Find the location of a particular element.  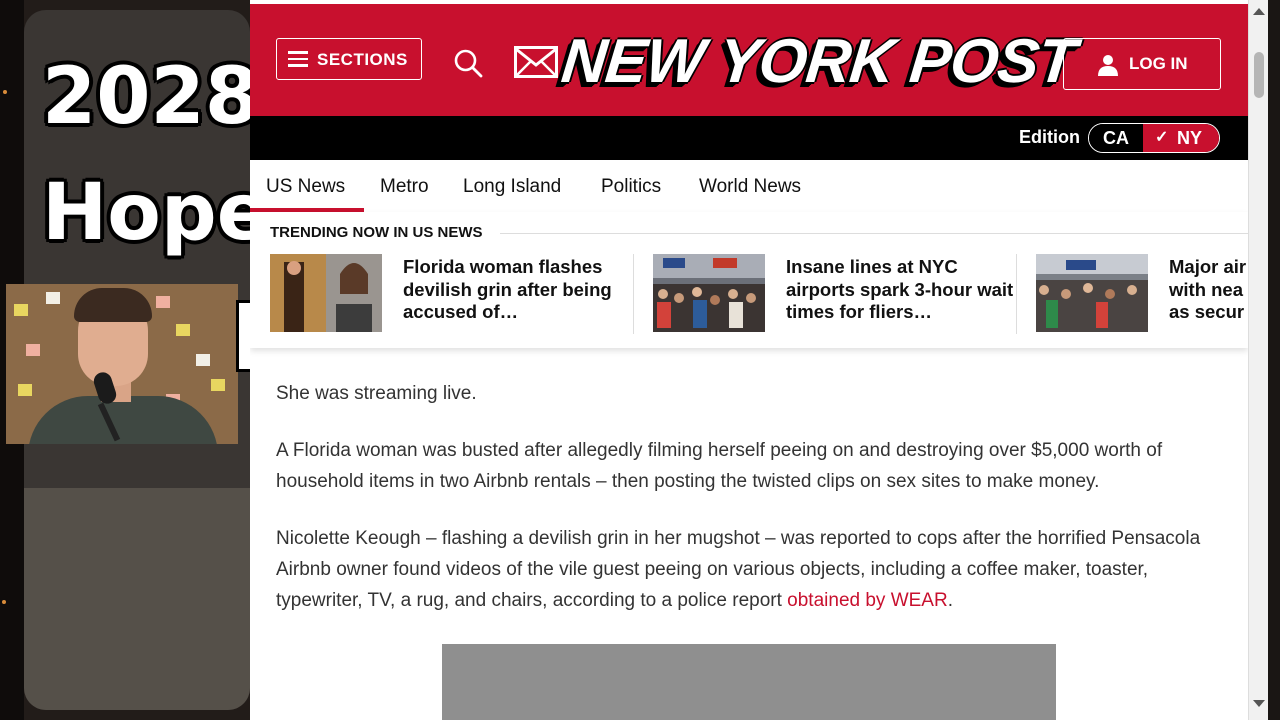

sections-button: SECTIONS is located at coordinates (349, 59).